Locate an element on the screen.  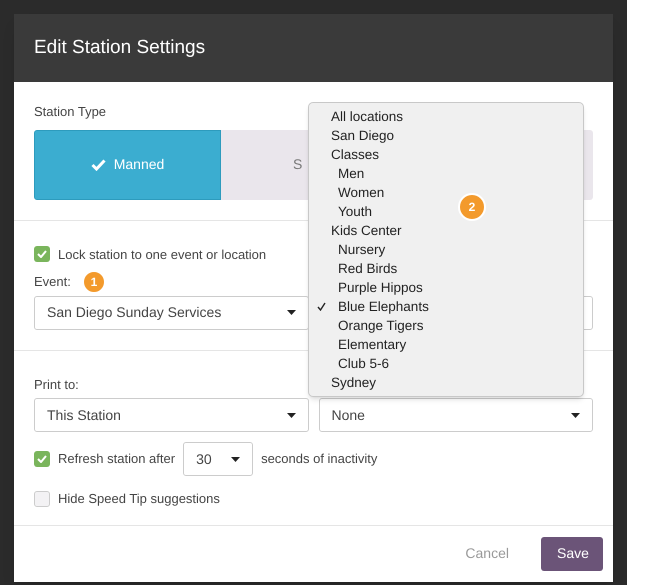
menu-item: Red Birds is located at coordinates (368, 268).